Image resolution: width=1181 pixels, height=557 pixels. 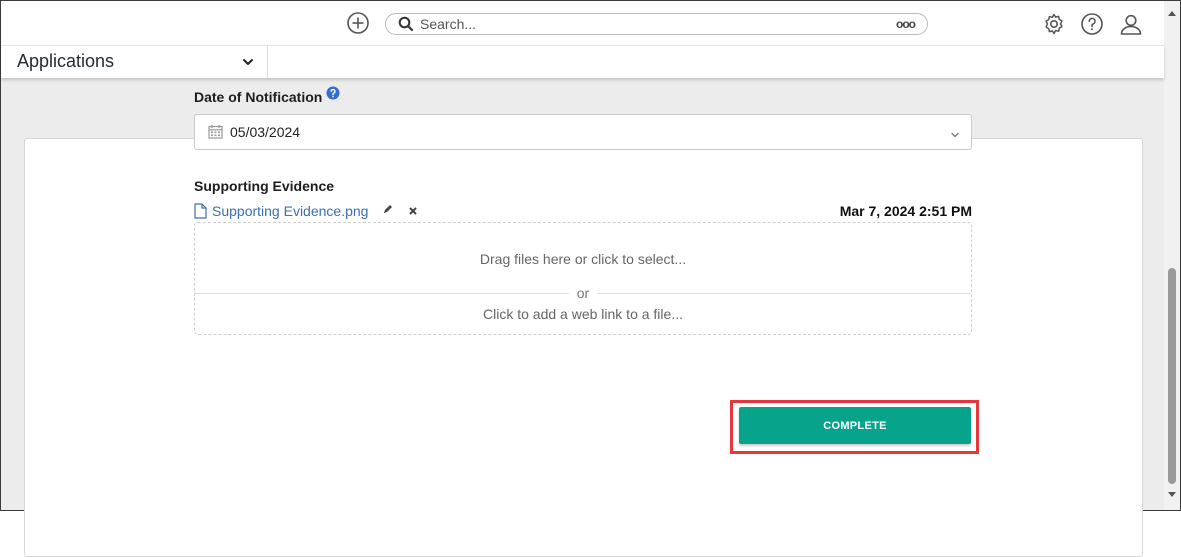 I want to click on pencil-icon, so click(x=388, y=211).